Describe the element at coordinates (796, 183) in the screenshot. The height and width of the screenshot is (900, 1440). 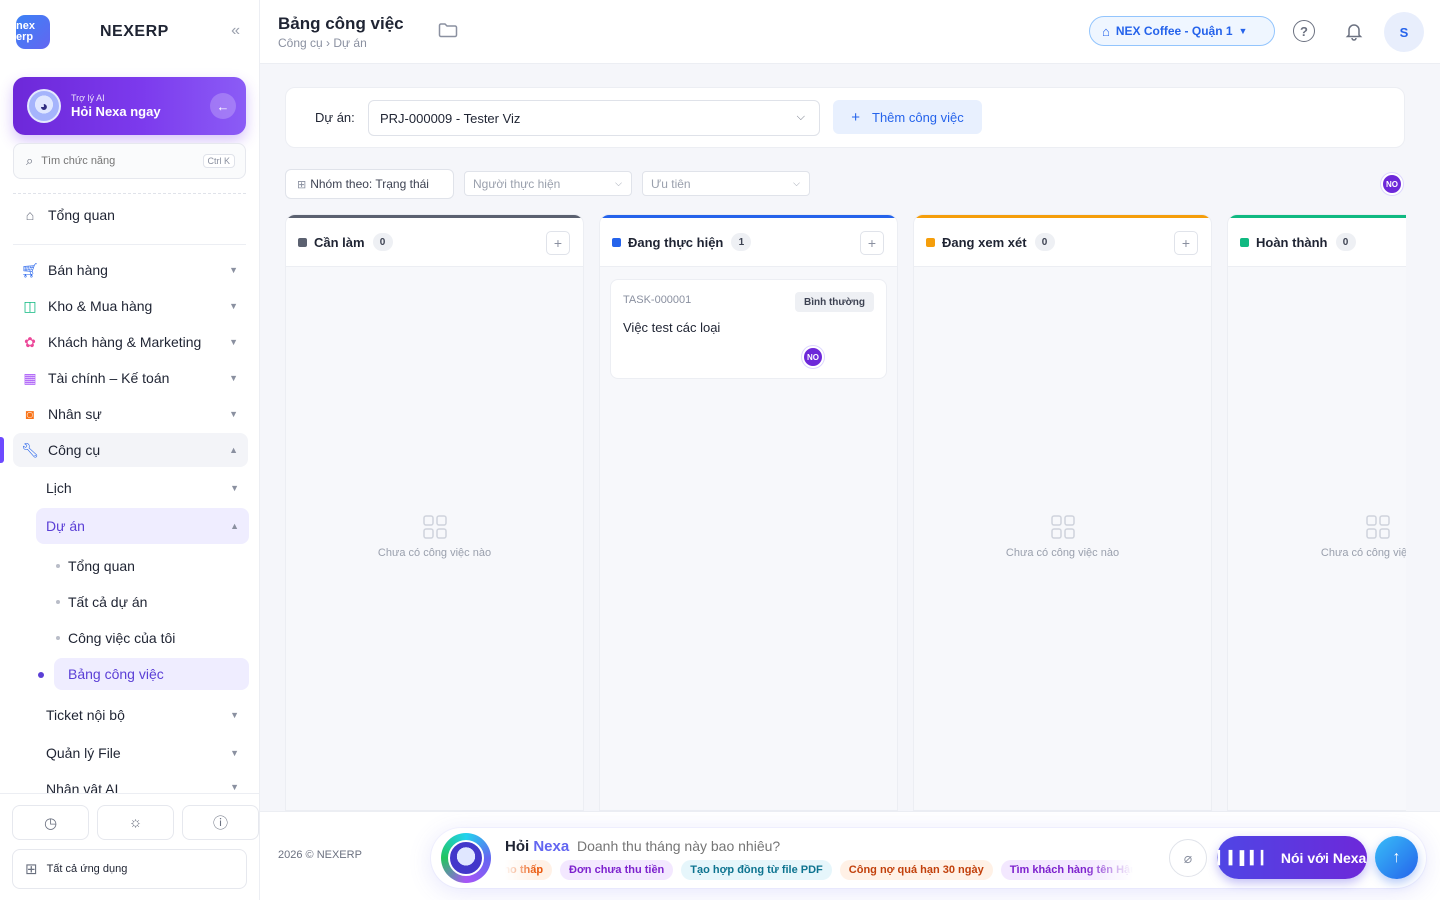
I see `chevron-down-icon: ⌵` at that location.